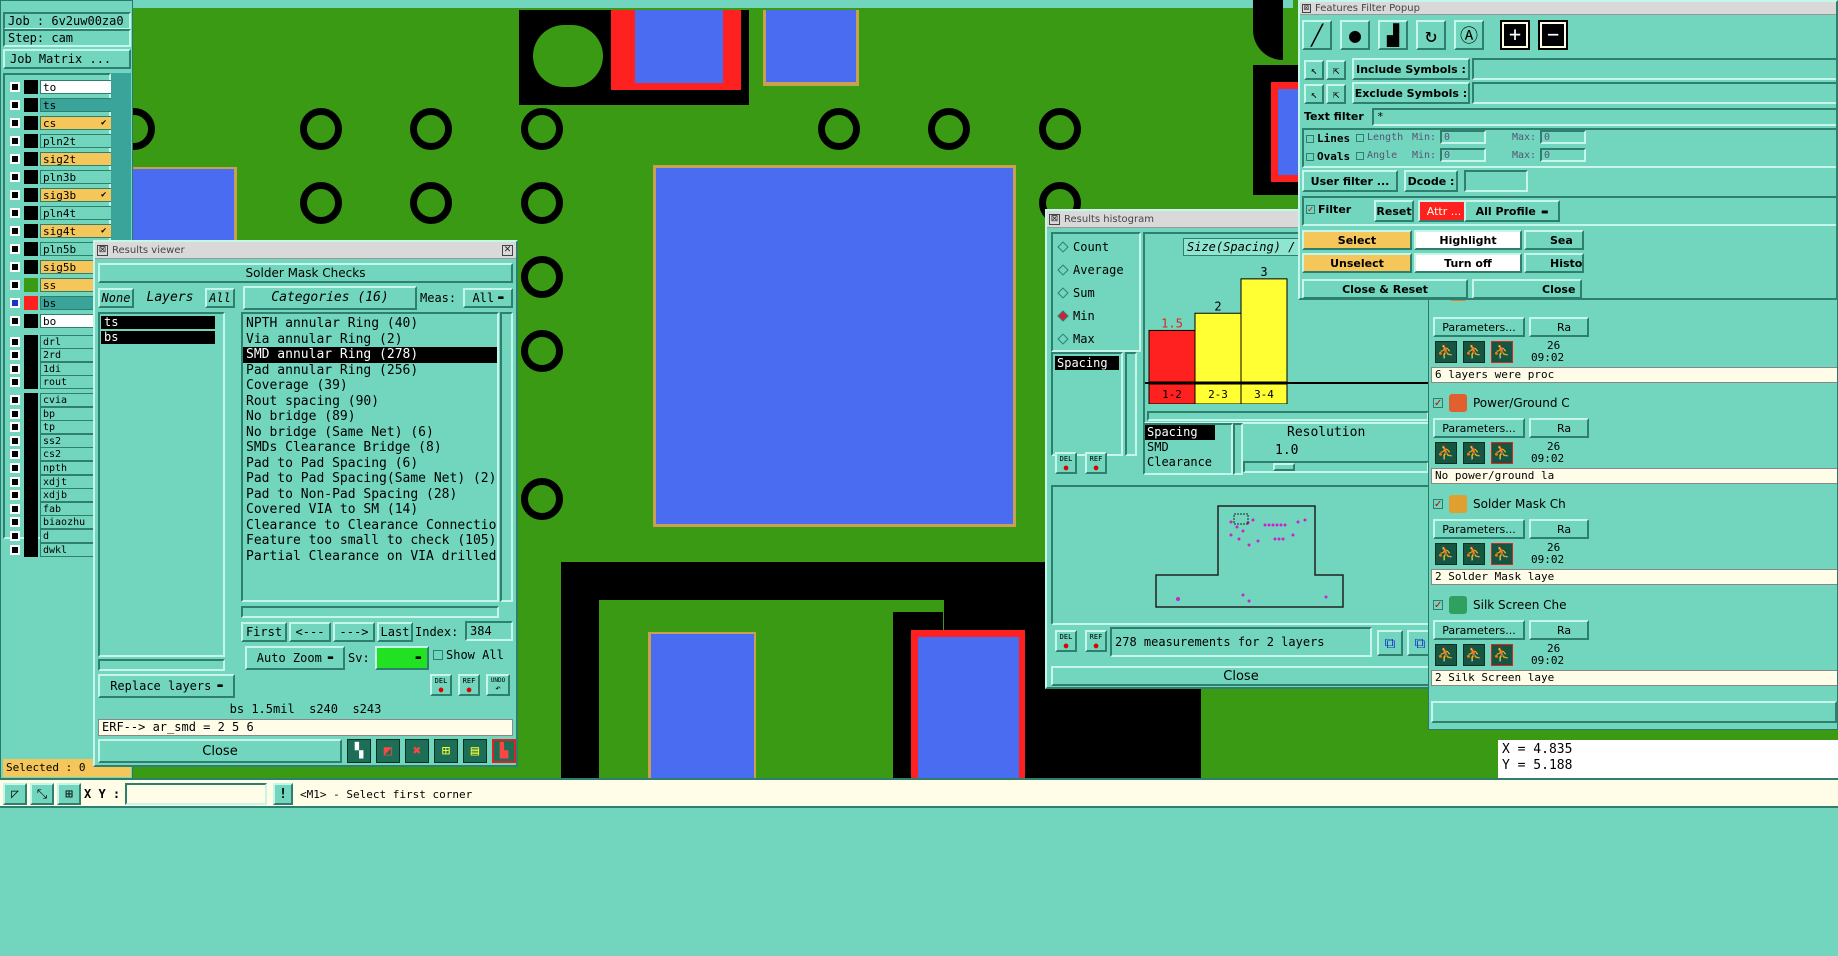  I want to click on last-button: Last, so click(395, 632).